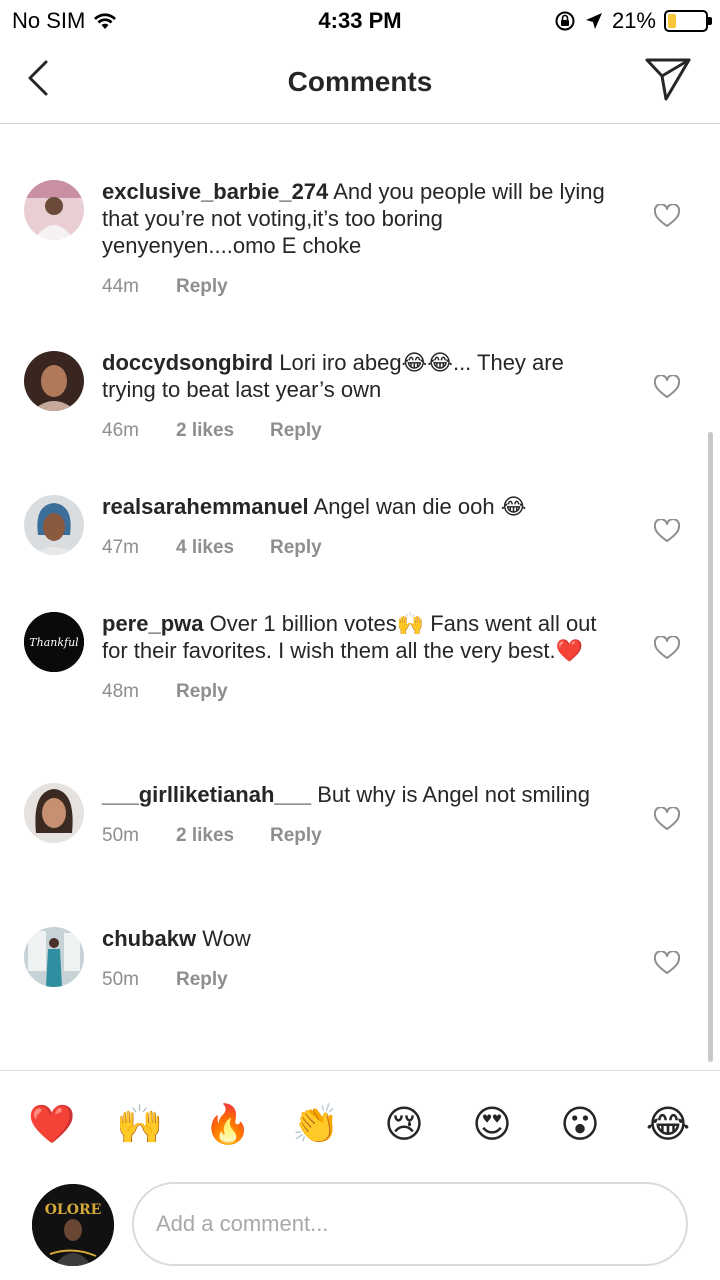 This screenshot has width=720, height=1280. I want to click on comment-meta: 46m 2 likes Reply, so click(362, 430).